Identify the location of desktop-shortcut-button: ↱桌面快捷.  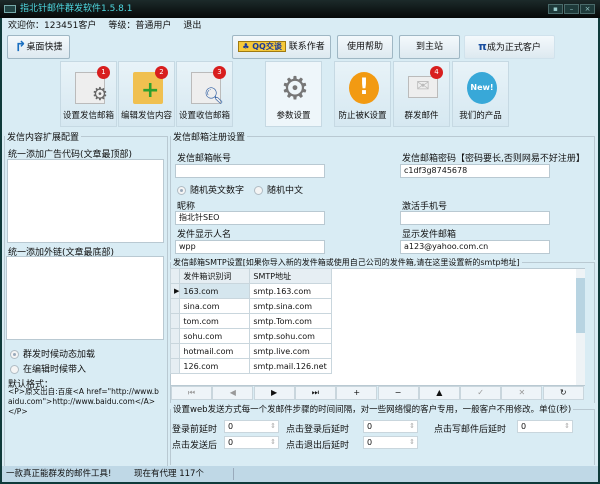
(38, 47).